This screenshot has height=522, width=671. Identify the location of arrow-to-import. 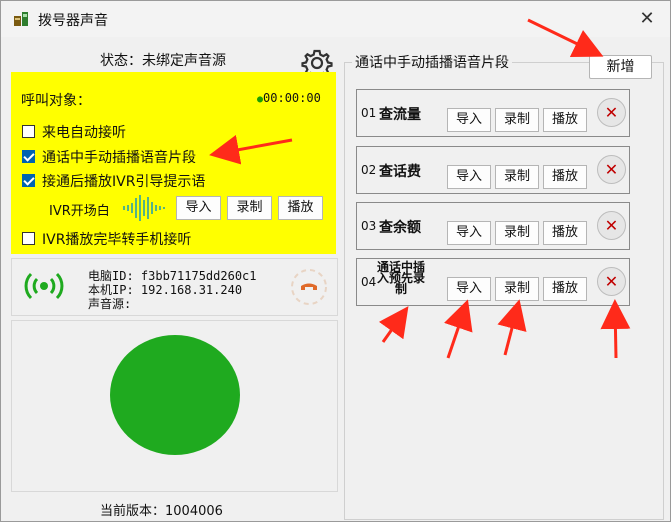
(458, 329).